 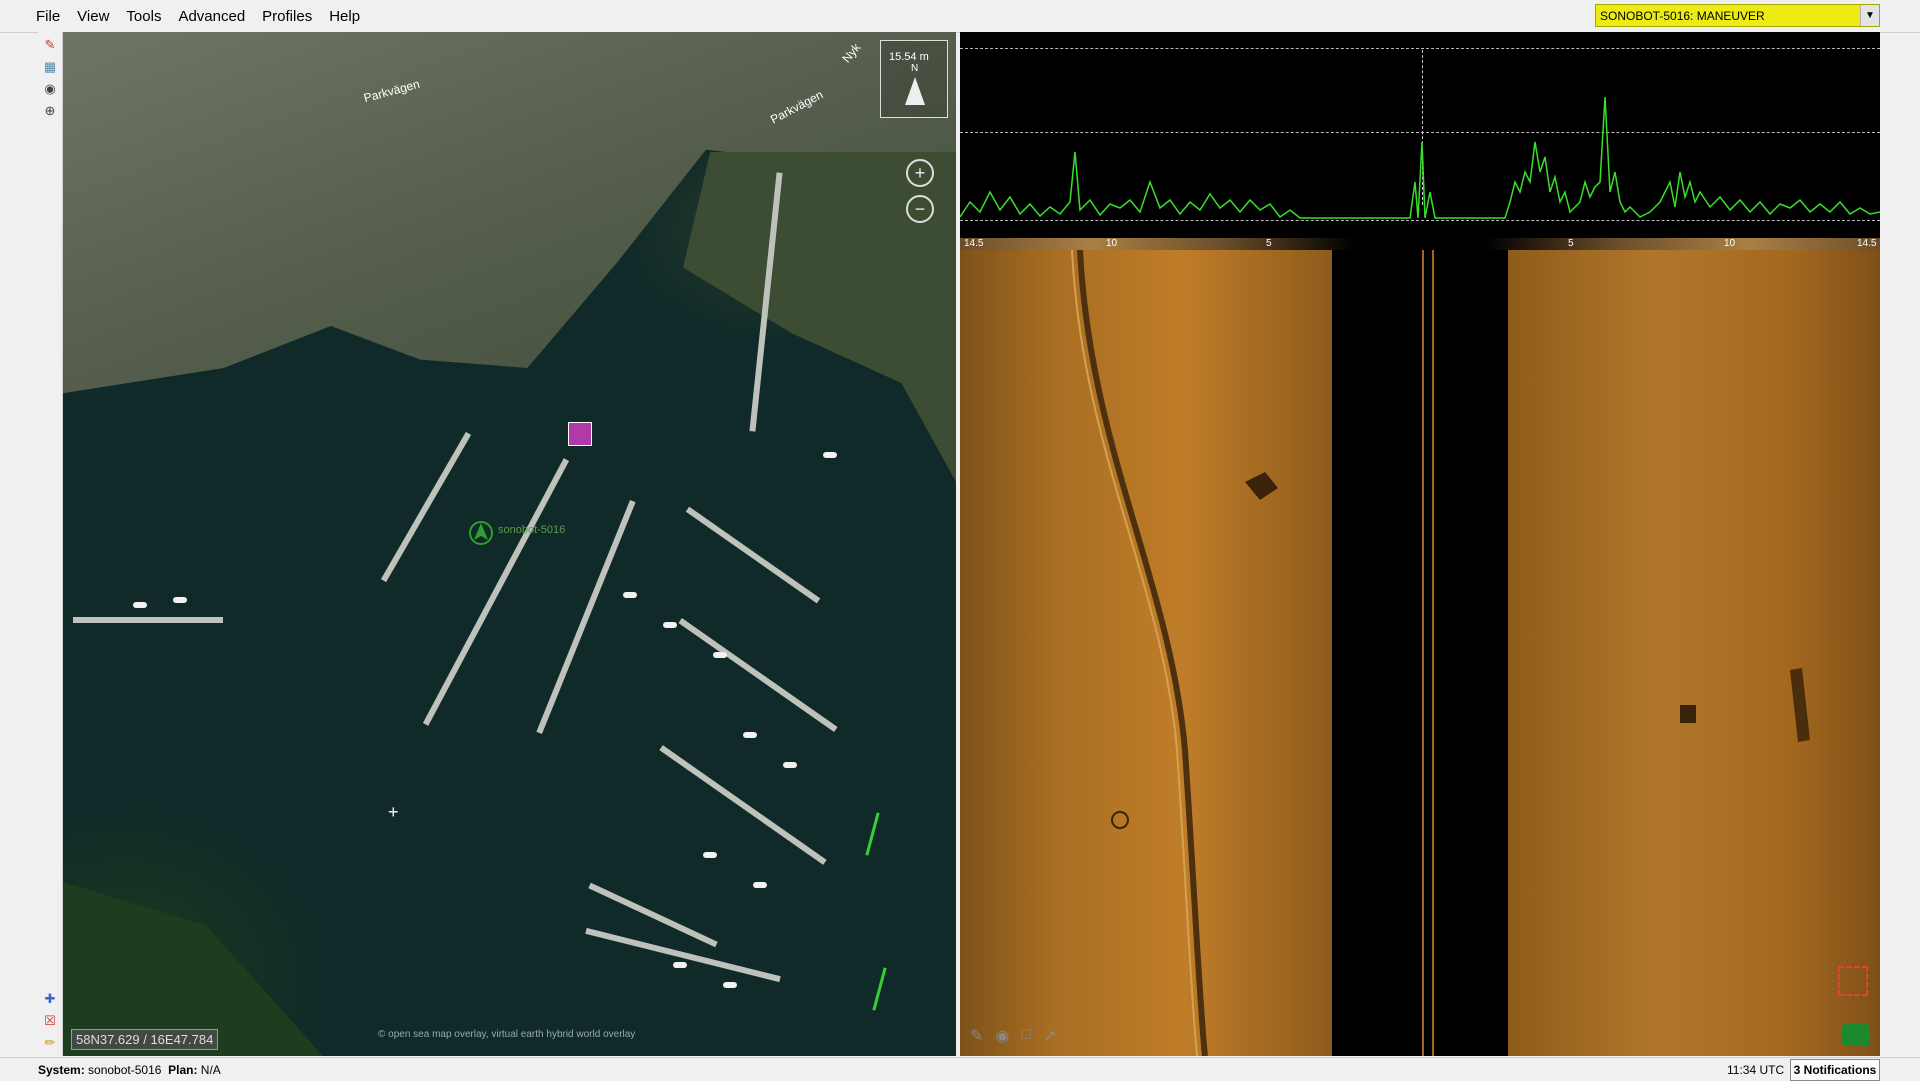 What do you see at coordinates (915, 68) in the screenshot?
I see `north-label: N` at bounding box center [915, 68].